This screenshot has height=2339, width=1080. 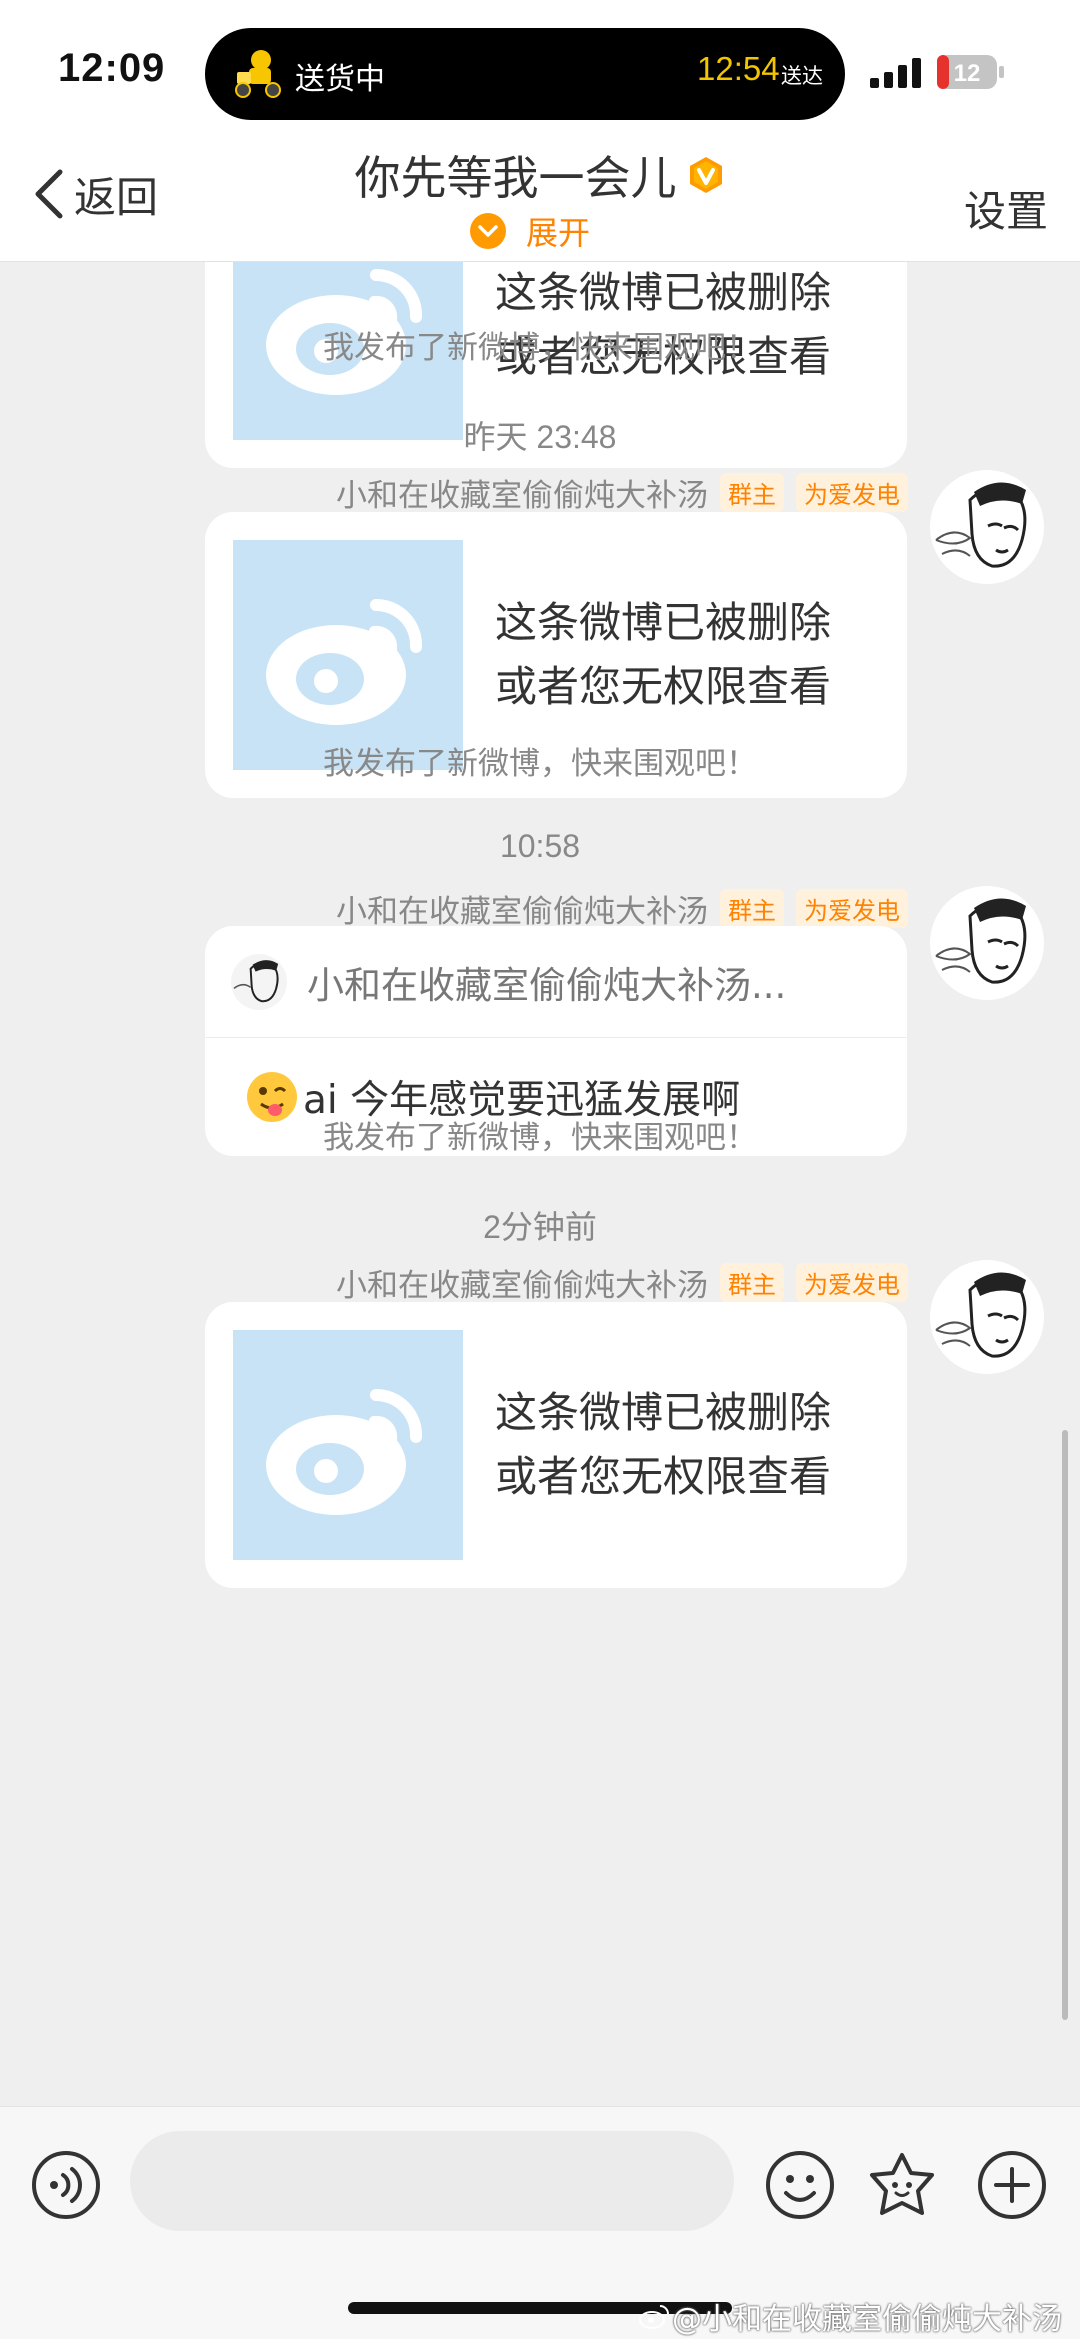 I want to click on watermark-text: @小和在收藏室偷偷炖大补汤, so click(x=867, y=2319).